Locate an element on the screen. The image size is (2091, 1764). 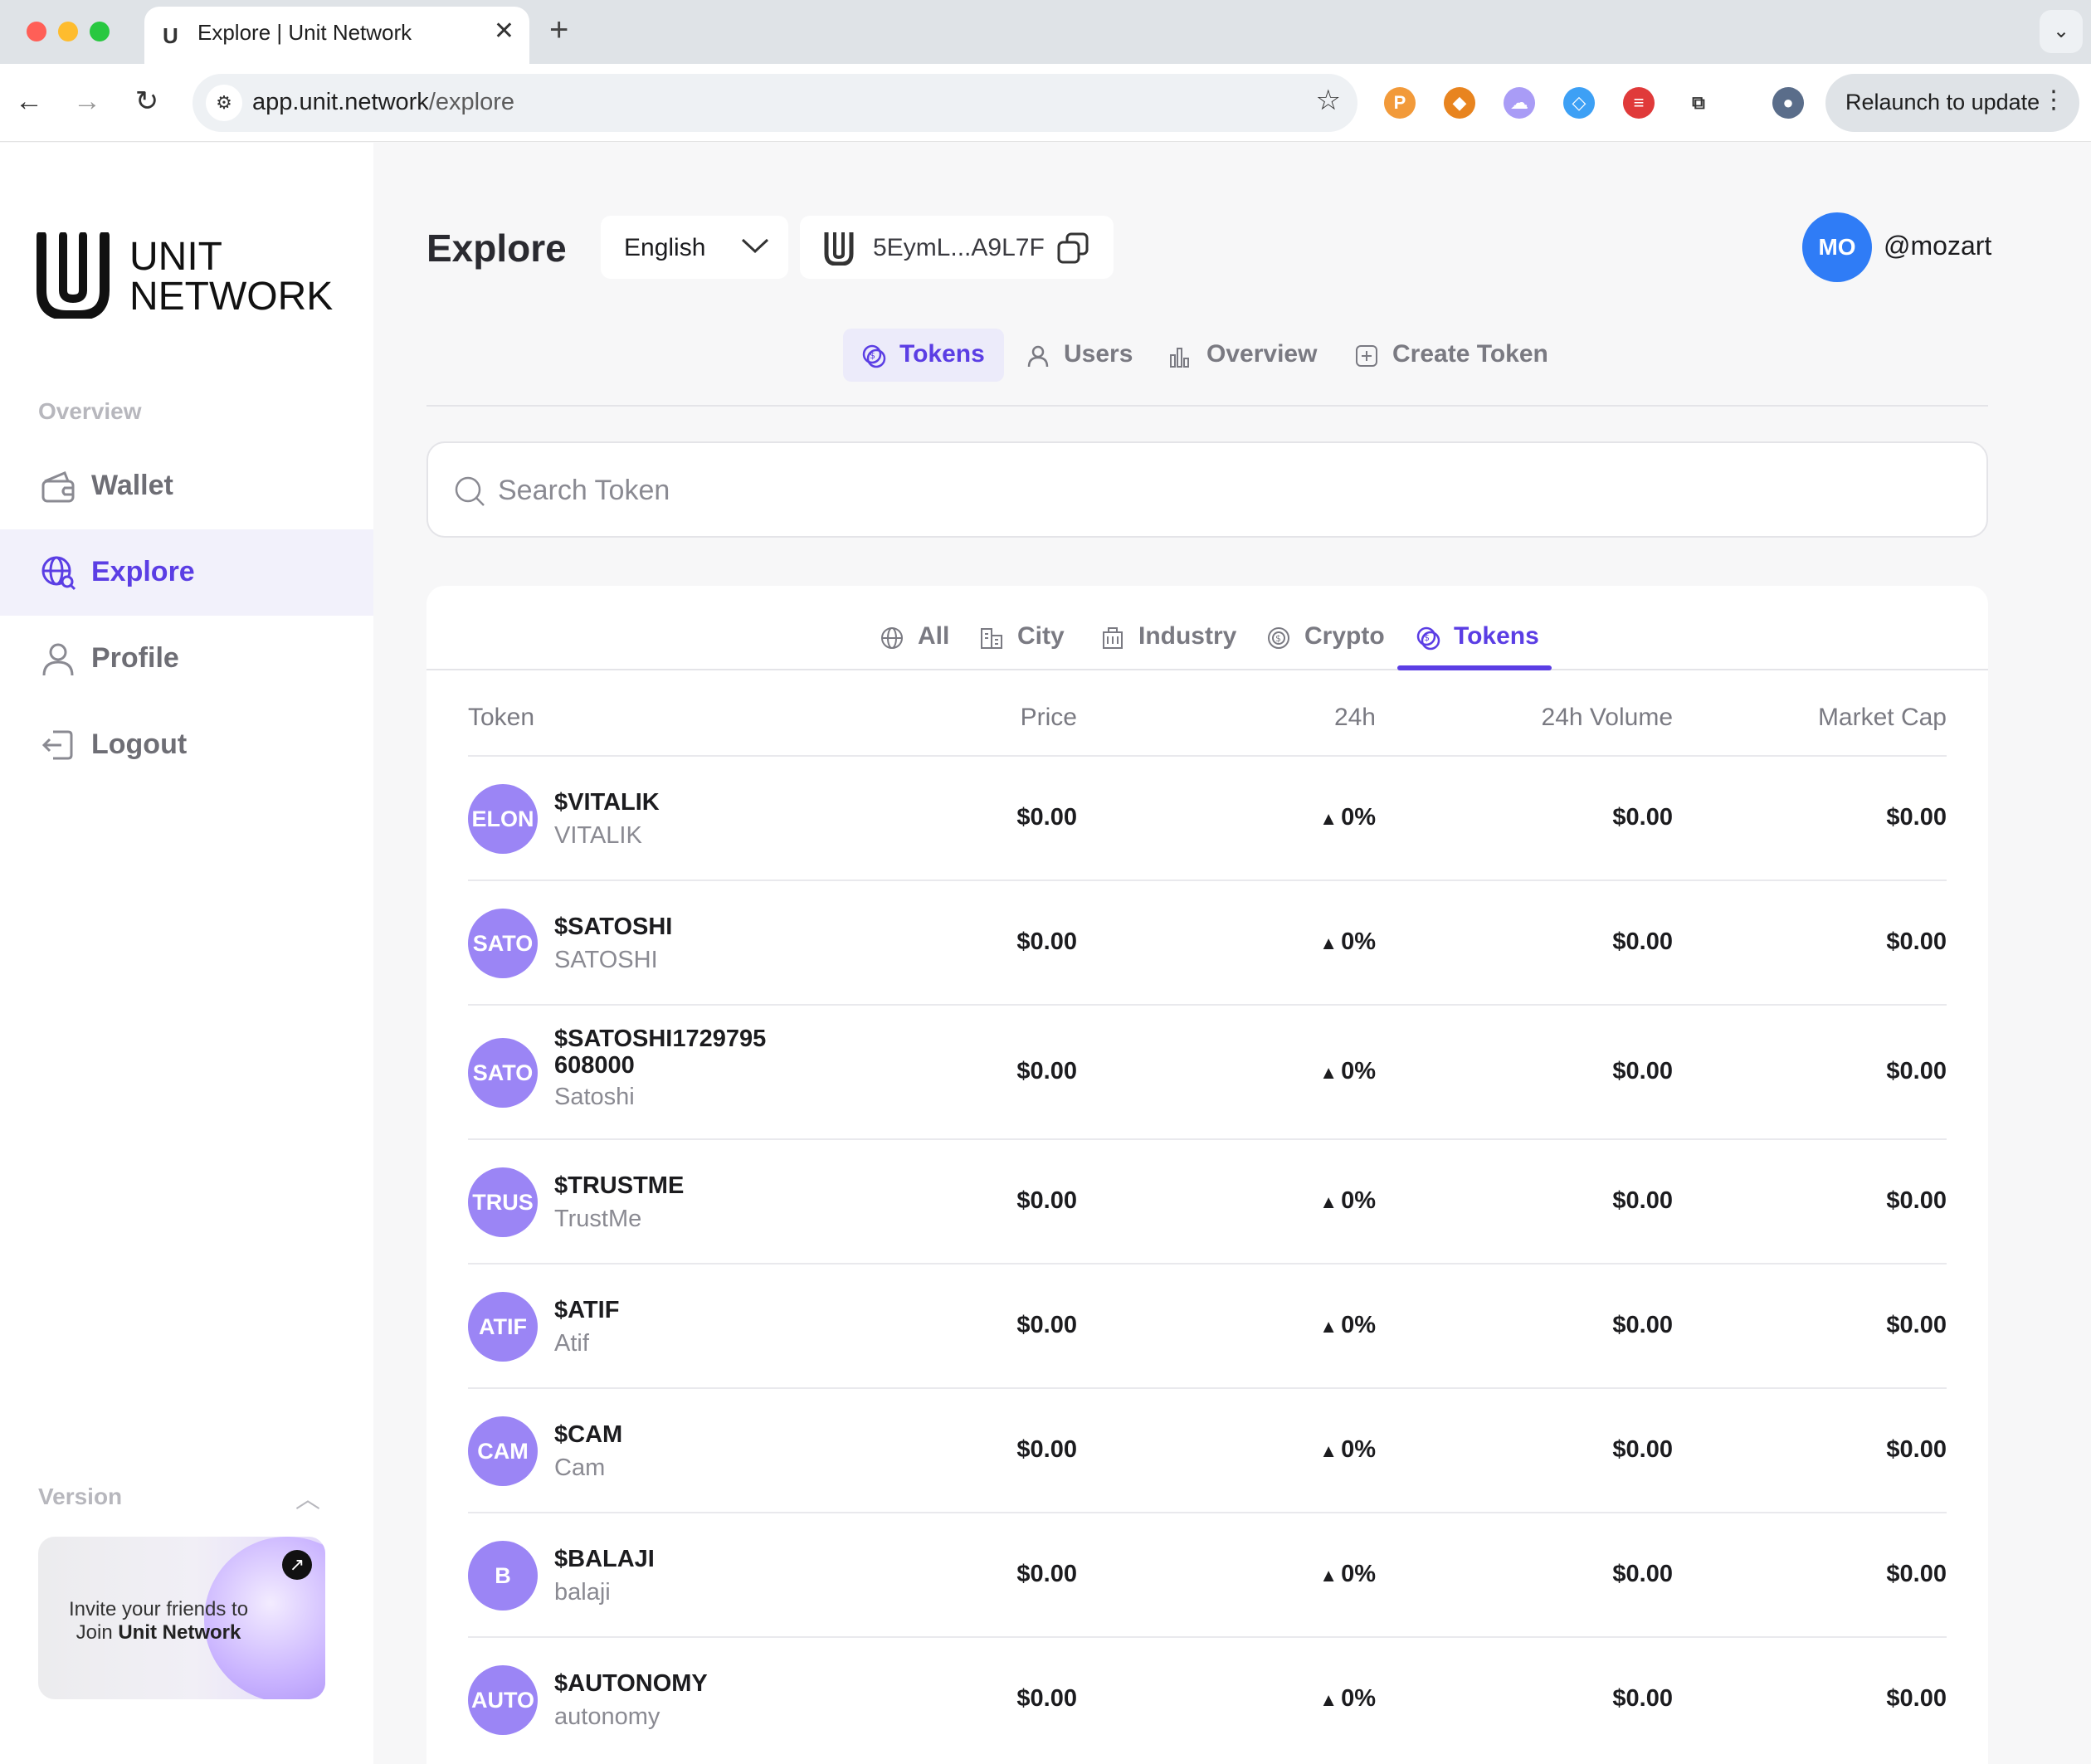
table-row: ATIF $ATIF Atif $0.00 ▲ 0% $0.00 $0.00 is located at coordinates (1207, 1325).